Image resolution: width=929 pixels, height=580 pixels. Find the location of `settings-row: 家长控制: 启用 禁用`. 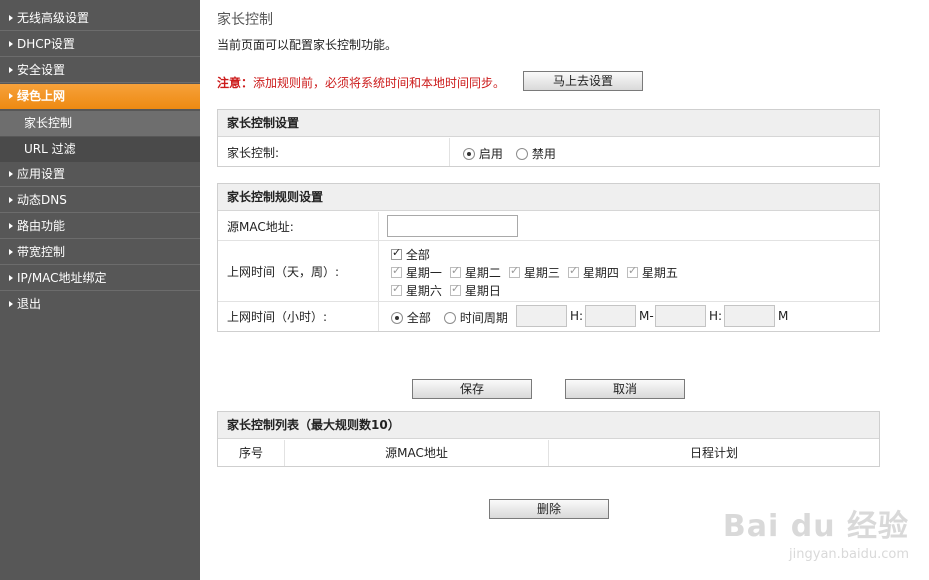

settings-row: 家长控制: 启用 禁用 is located at coordinates (548, 152).